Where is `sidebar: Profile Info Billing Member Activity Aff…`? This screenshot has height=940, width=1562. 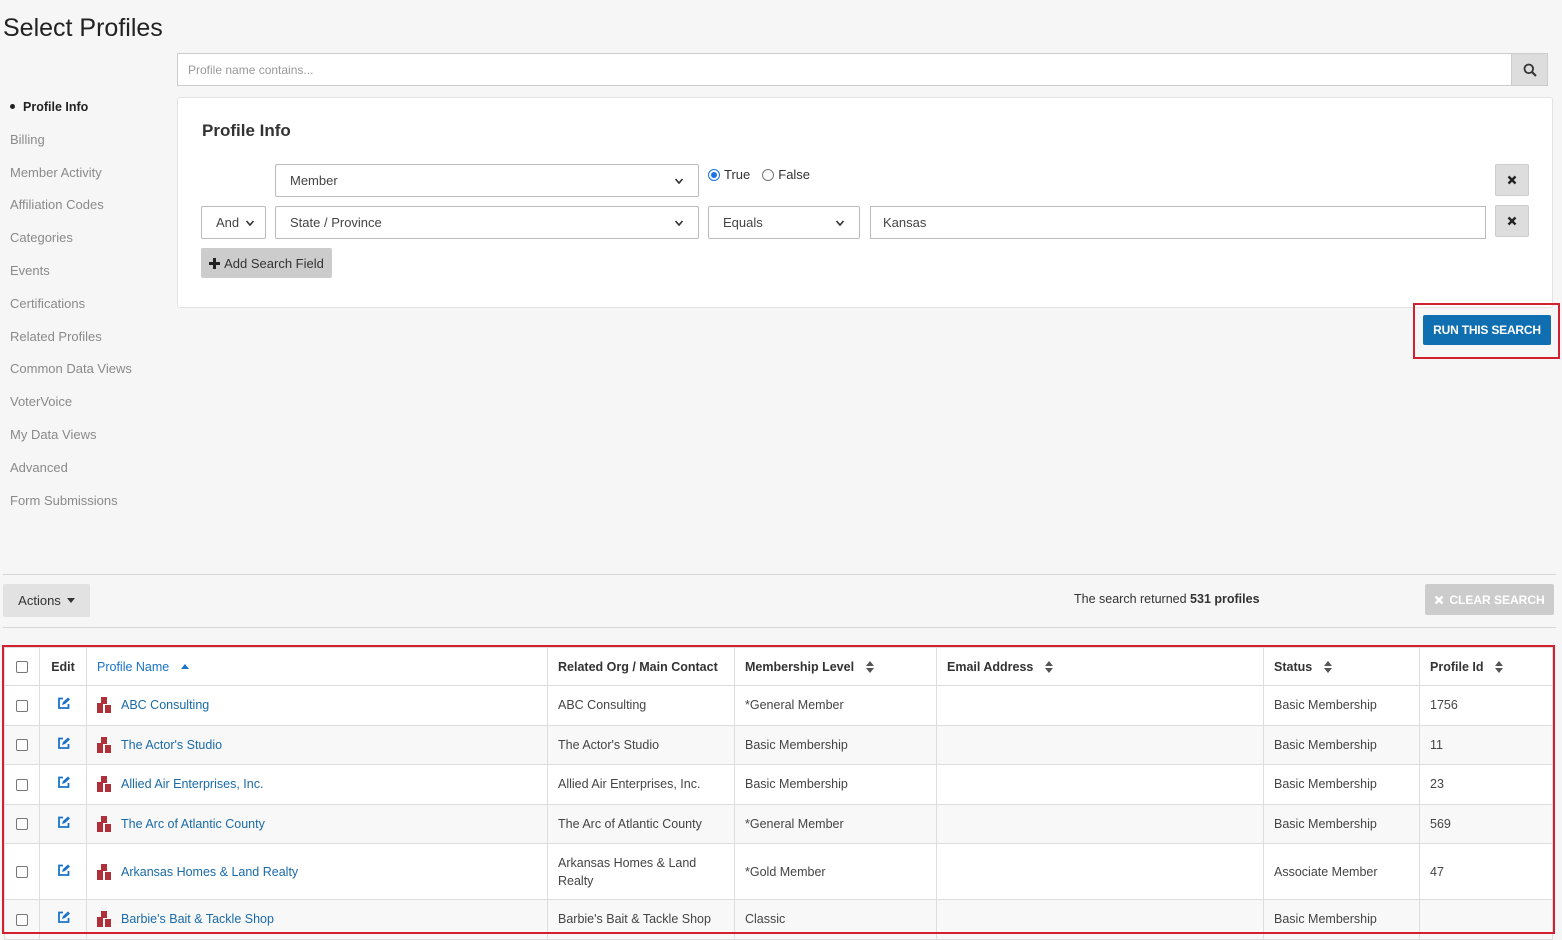 sidebar: Profile Info Billing Member Activity Aff… is located at coordinates (90, 311).